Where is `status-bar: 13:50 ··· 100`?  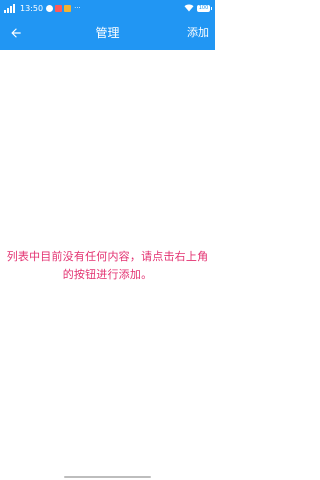
status-bar: 13:50 ··· 100 is located at coordinates (107, 8).